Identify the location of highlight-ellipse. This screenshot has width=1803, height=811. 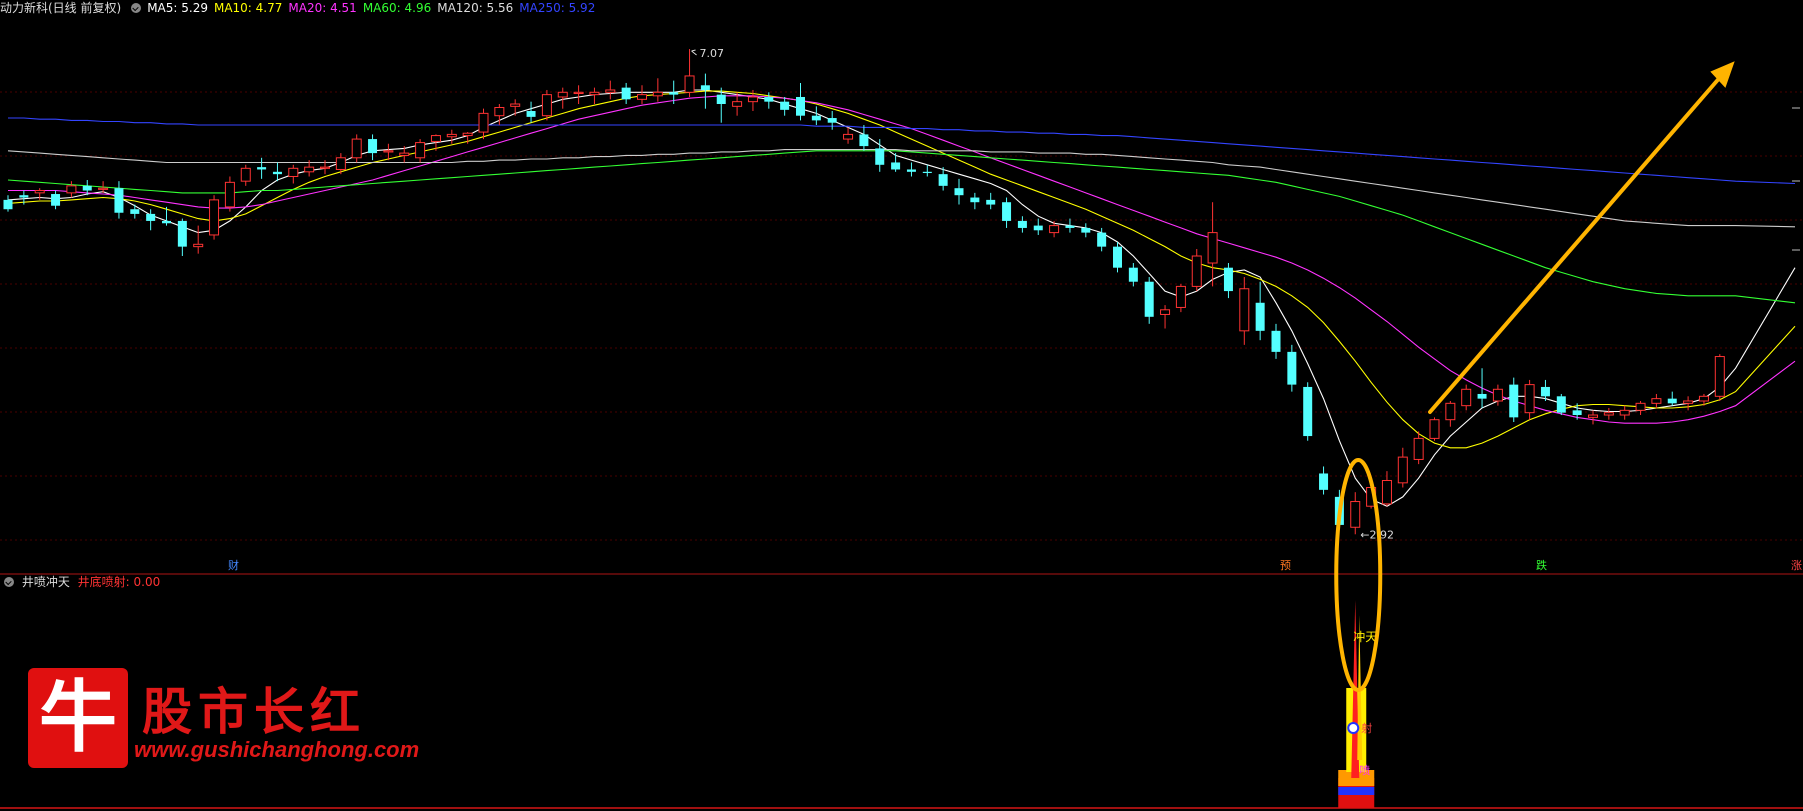
(1358, 575).